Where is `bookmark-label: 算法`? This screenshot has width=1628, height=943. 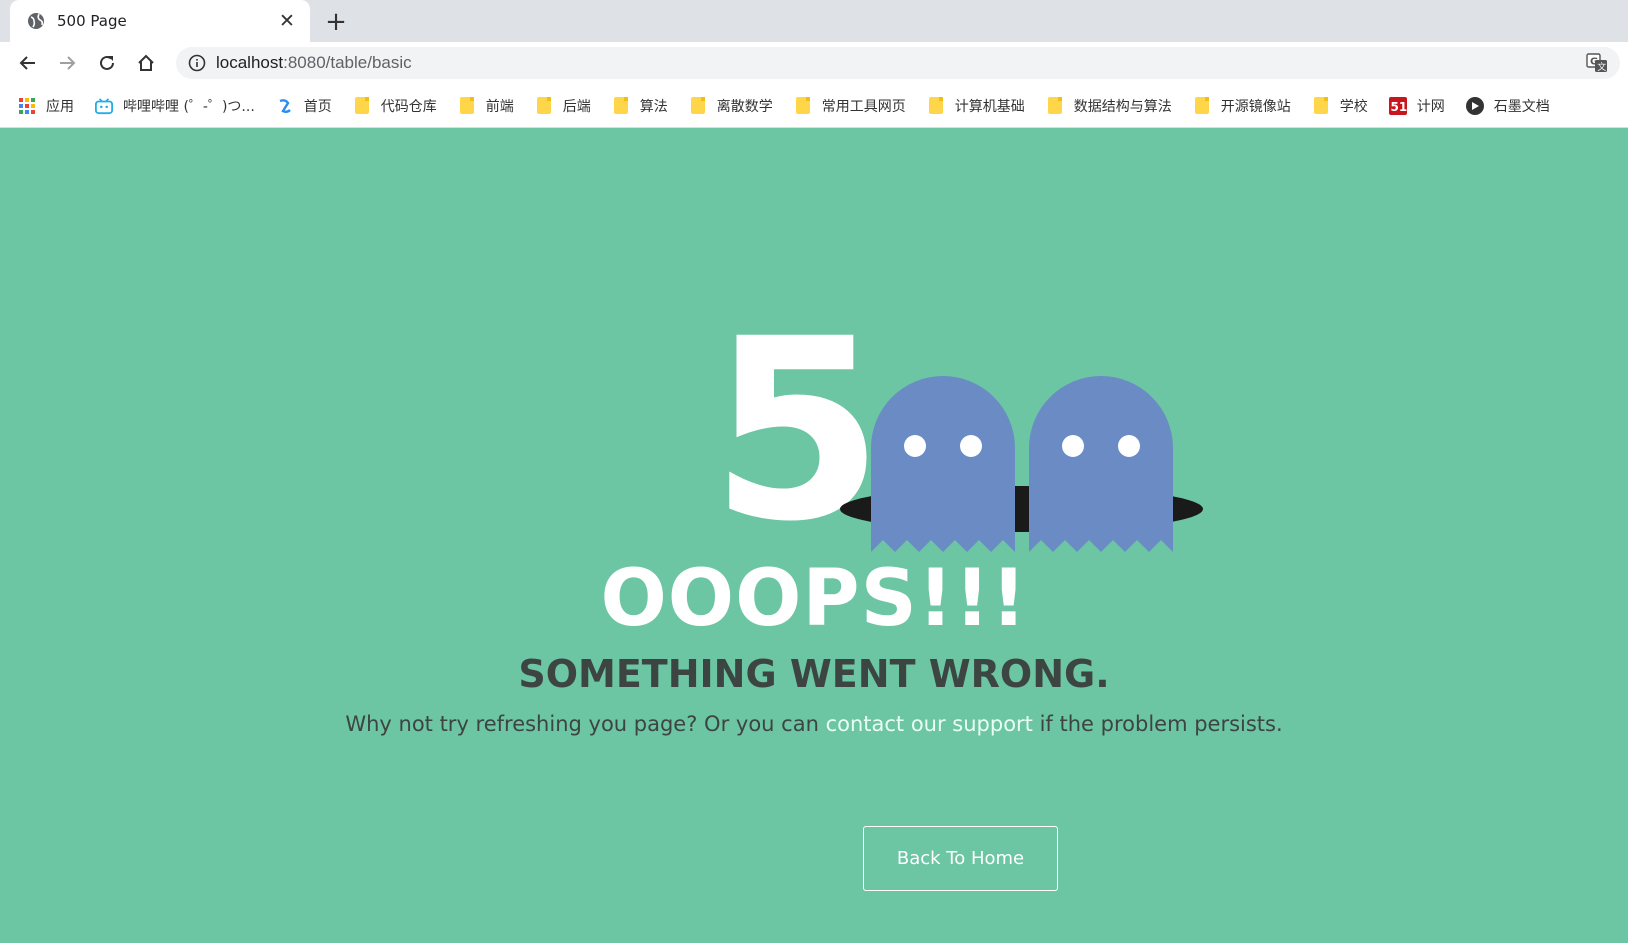 bookmark-label: 算法 is located at coordinates (653, 106).